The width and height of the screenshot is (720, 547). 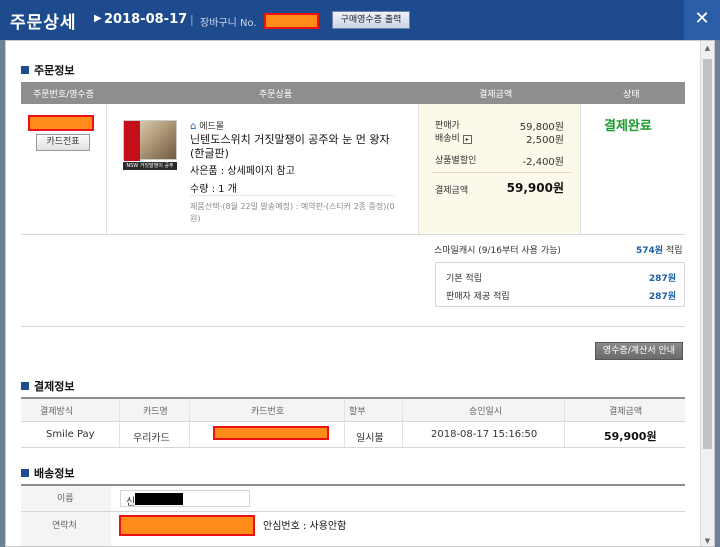 What do you see at coordinates (478, 297) in the screenshot?
I see `seller-accrual-label: 판매자 제공 적립` at bounding box center [478, 297].